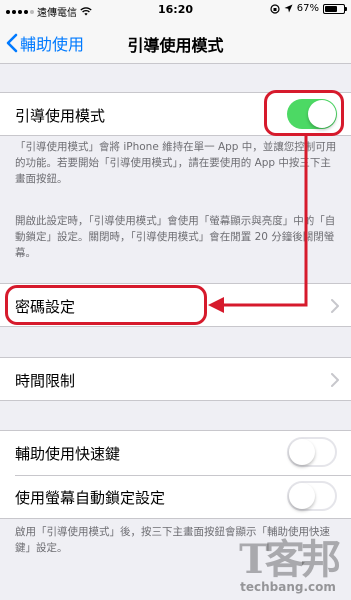 The height and width of the screenshot is (600, 351). I want to click on divider, so click(183, 475).